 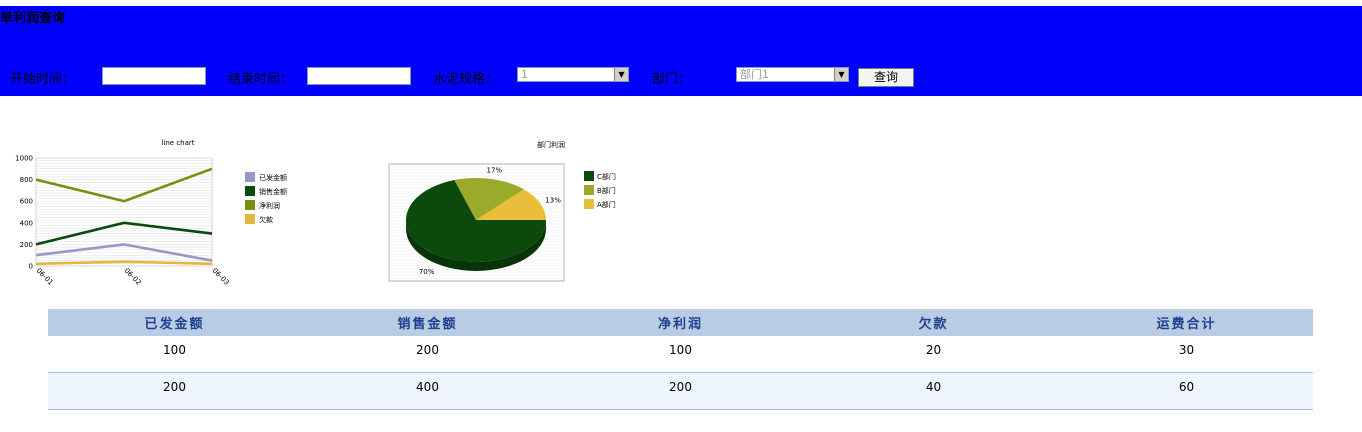 What do you see at coordinates (606, 176) in the screenshot?
I see `legend-label: C部门` at bounding box center [606, 176].